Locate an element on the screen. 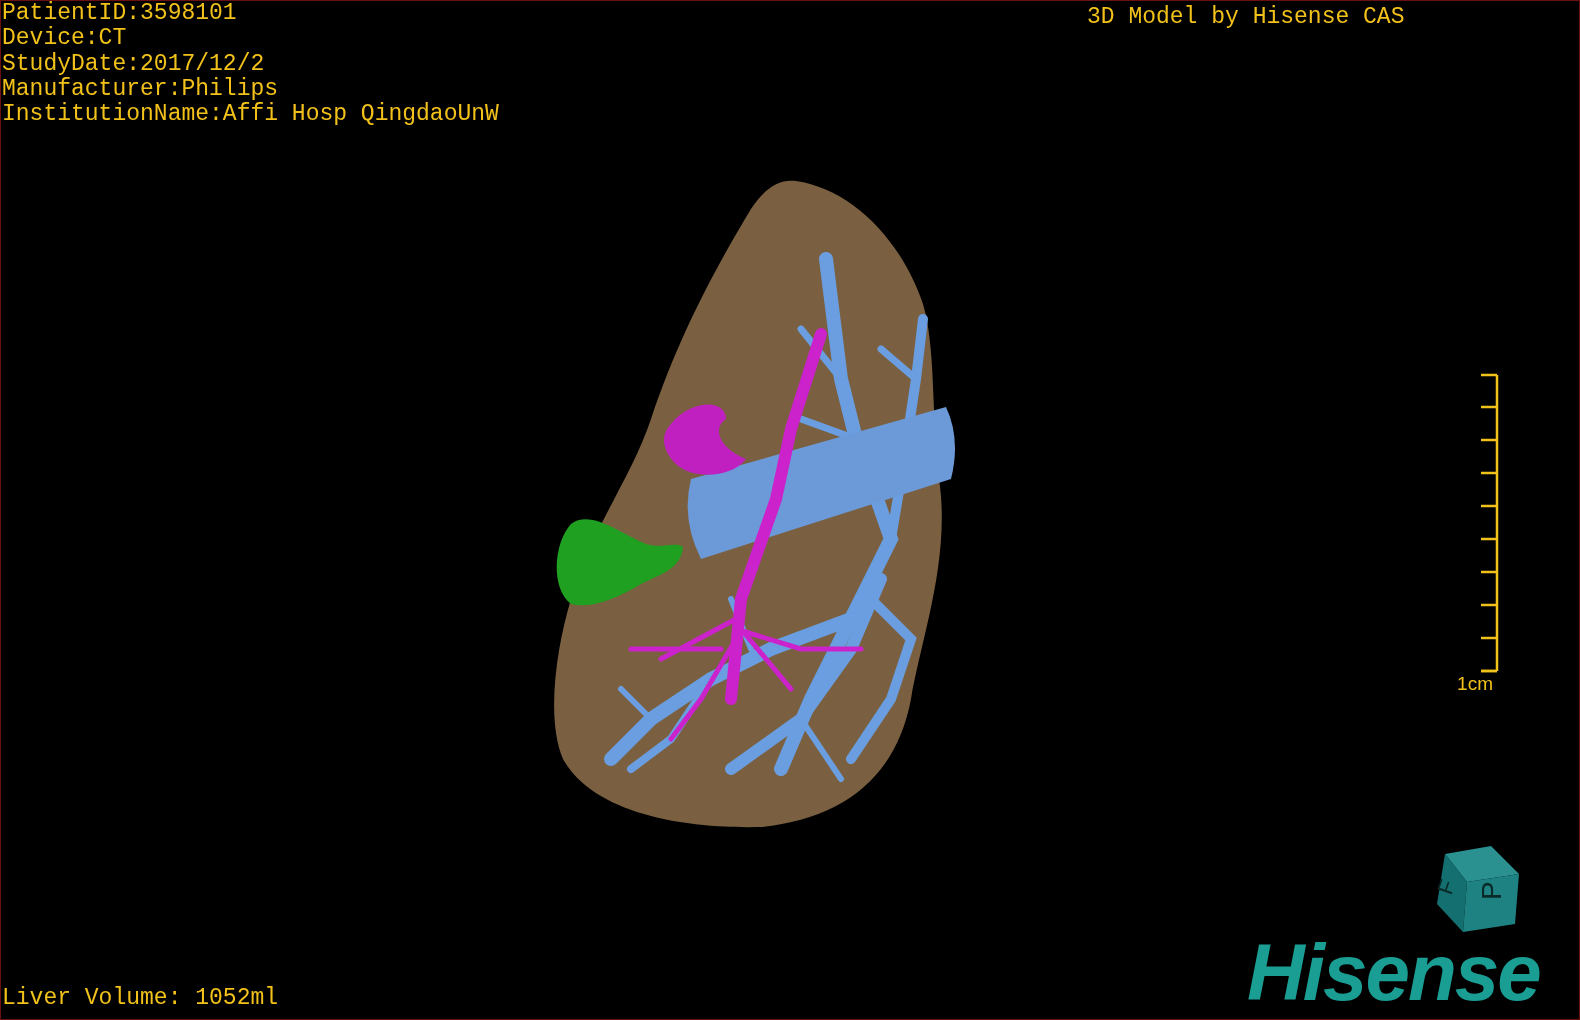 This screenshot has height=1020, width=1580. dicom-info-text: PatientID:3598101 is located at coordinates (120, 13).